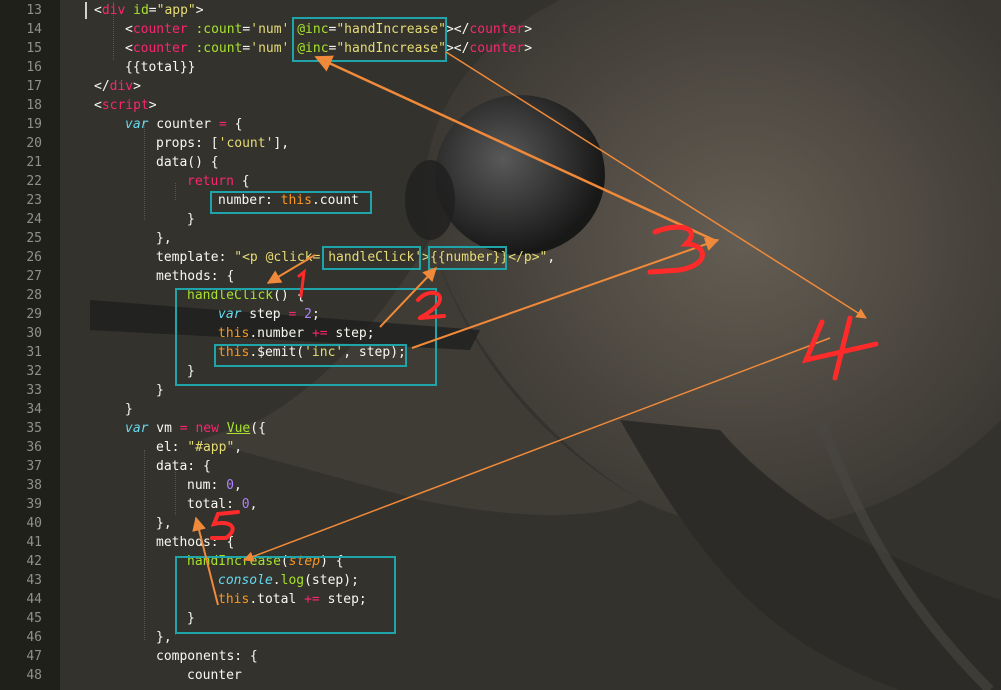 The width and height of the screenshot is (1001, 690). What do you see at coordinates (141, 10) in the screenshot?
I see `code-token: id` at bounding box center [141, 10].